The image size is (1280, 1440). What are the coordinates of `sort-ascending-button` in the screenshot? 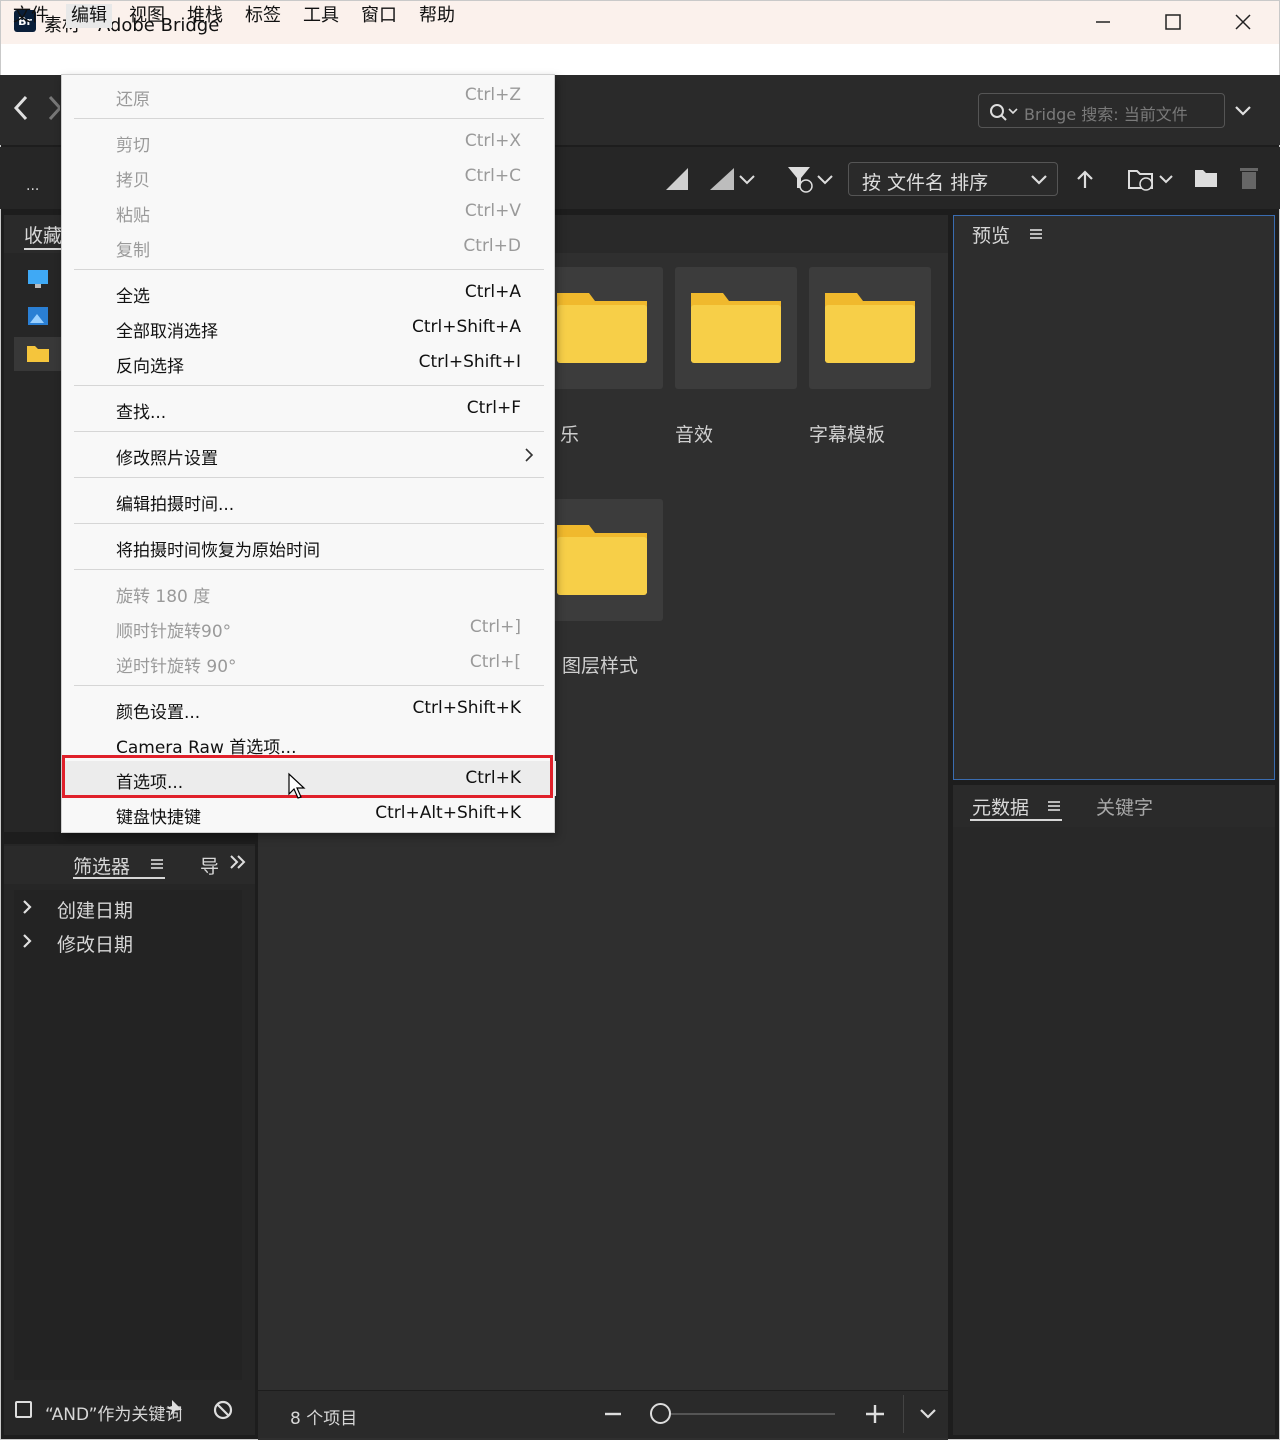 It's located at (1085, 179).